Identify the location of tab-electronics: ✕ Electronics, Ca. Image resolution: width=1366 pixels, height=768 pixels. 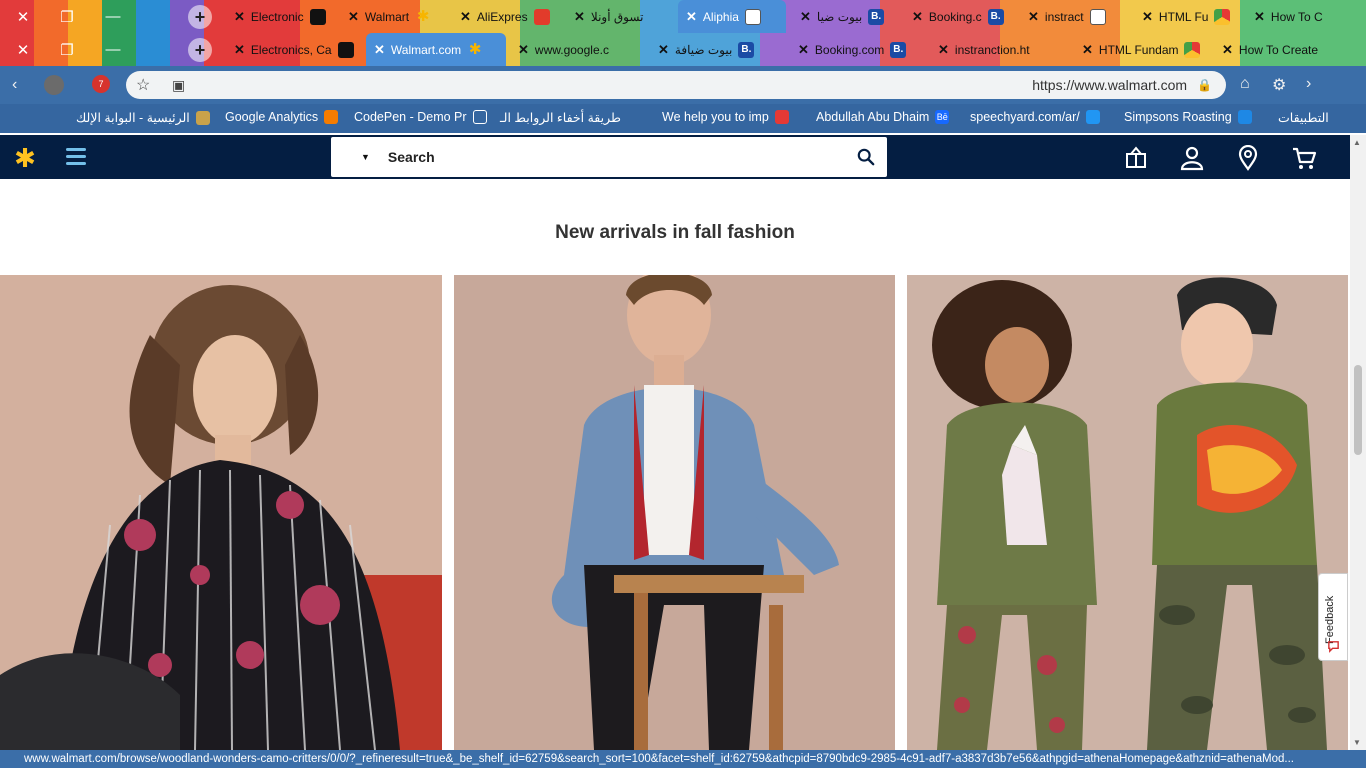
(294, 49).